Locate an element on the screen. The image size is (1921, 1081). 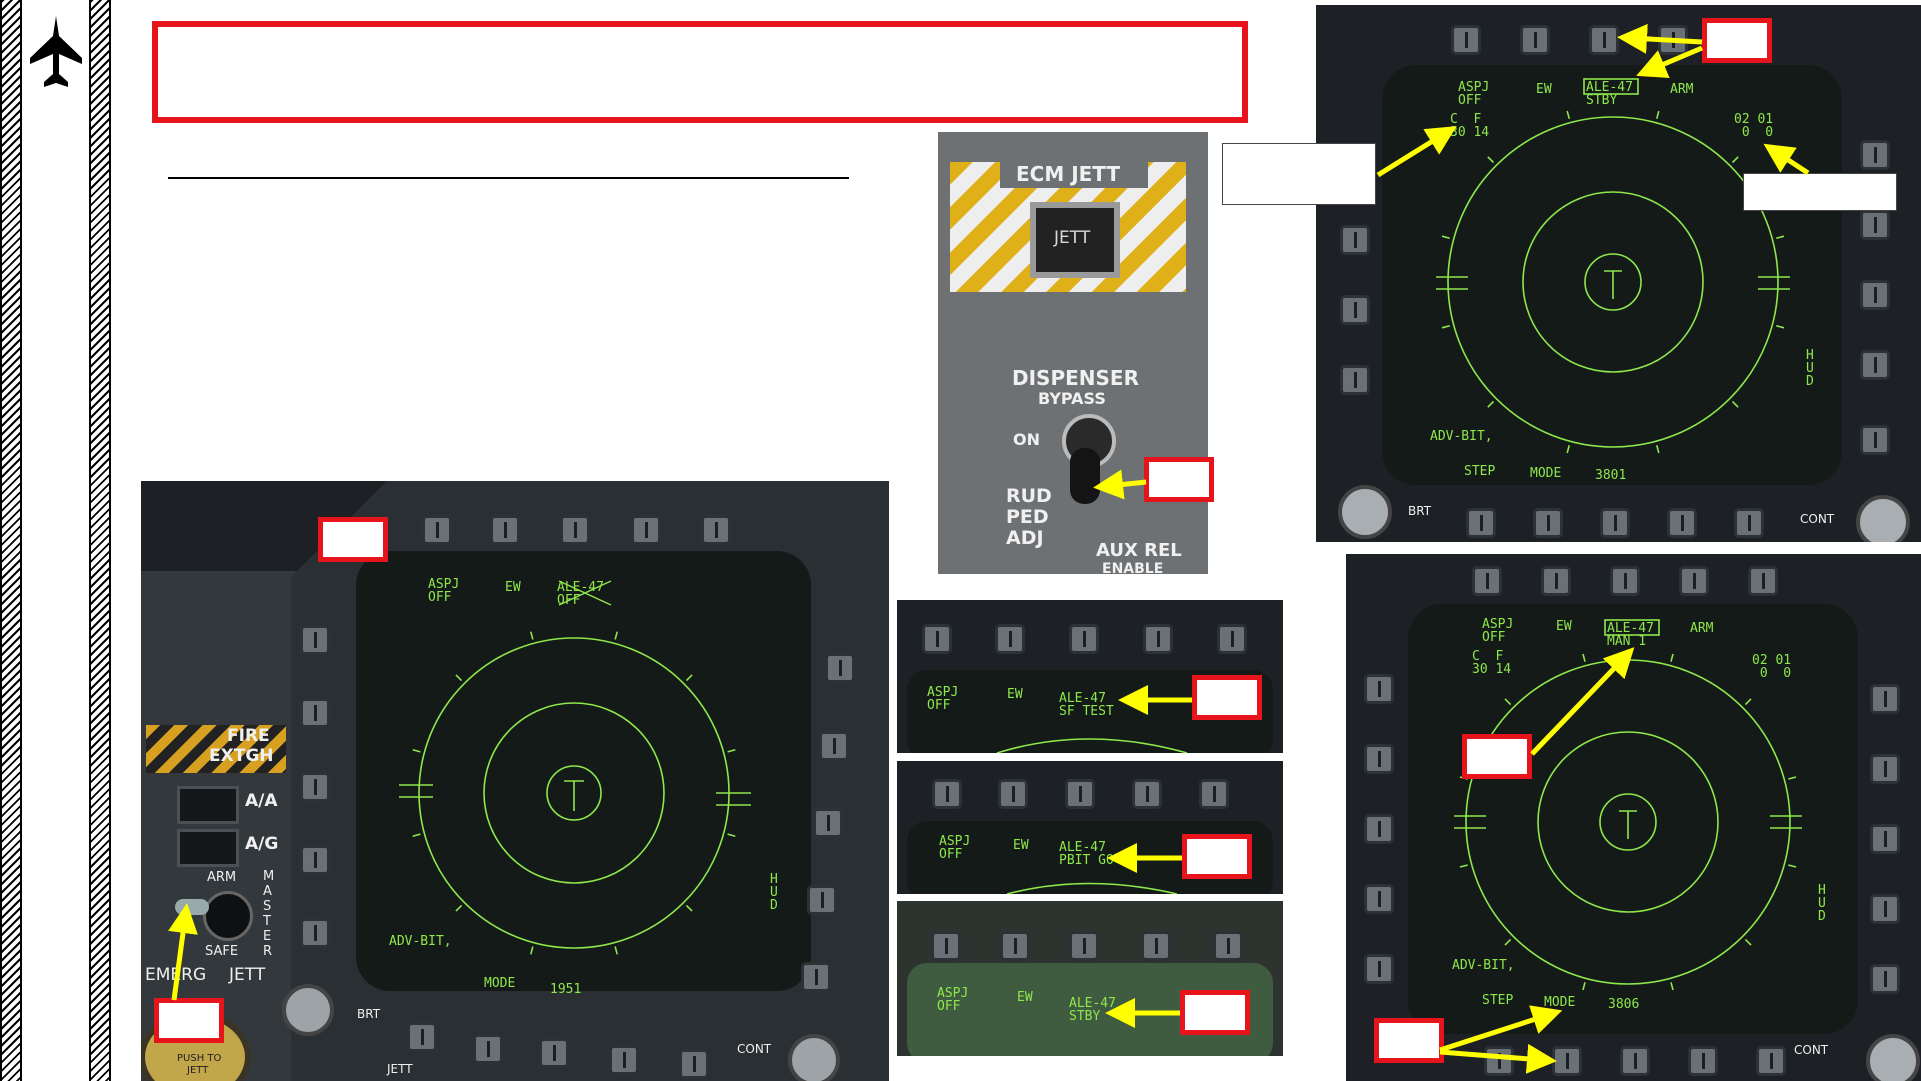
br-arm-label: ARM is located at coordinates (1702, 628).